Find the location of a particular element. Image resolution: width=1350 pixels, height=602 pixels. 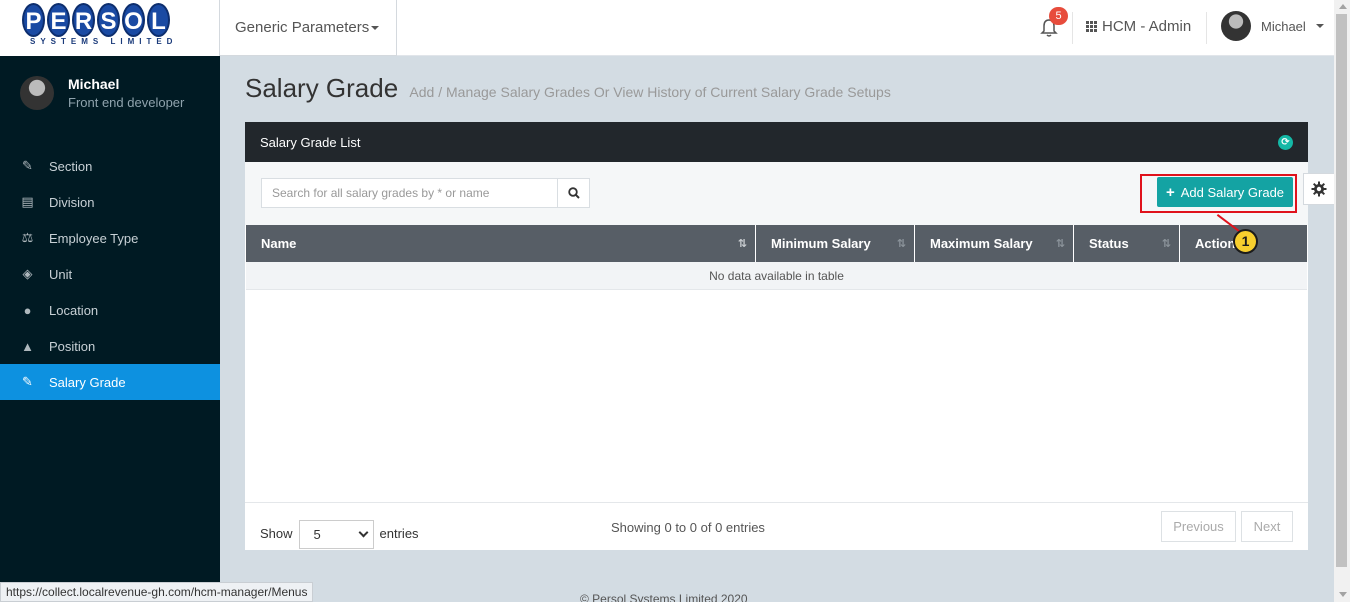

sidebar-item-position: ▲ Position is located at coordinates (110, 346).